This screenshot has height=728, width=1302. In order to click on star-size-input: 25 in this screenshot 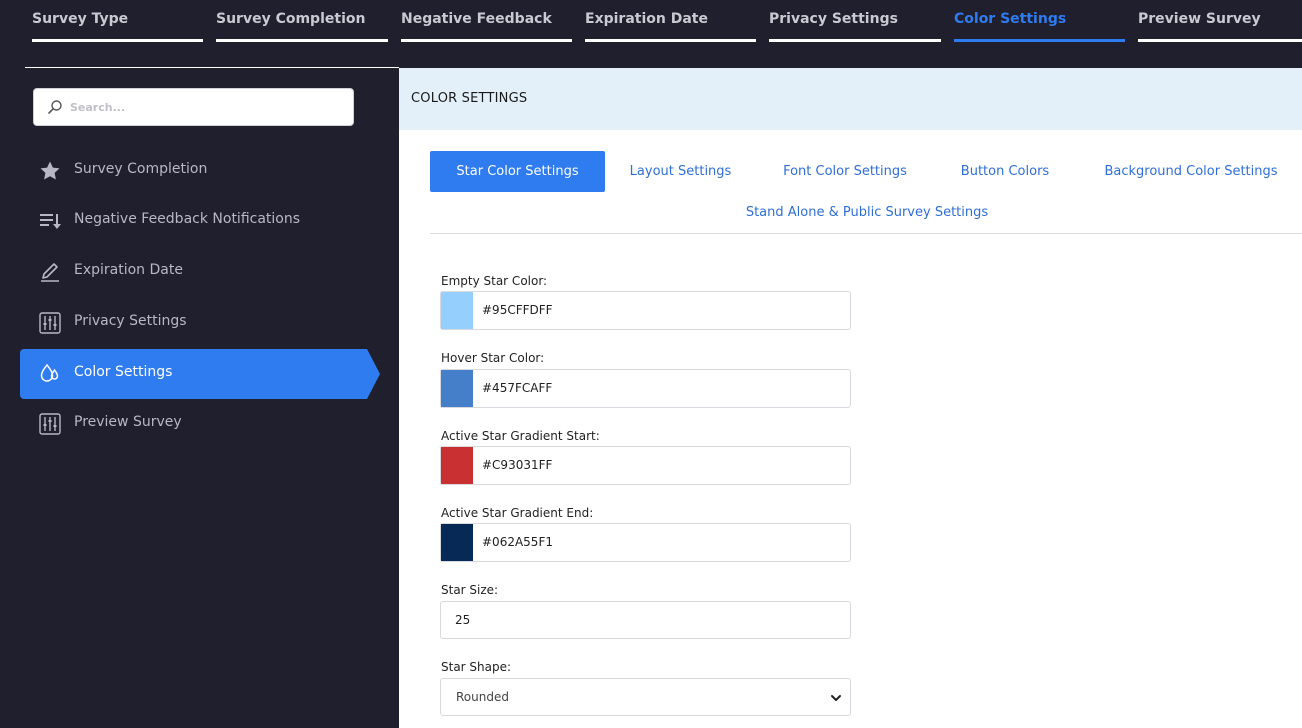, I will do `click(645, 620)`.